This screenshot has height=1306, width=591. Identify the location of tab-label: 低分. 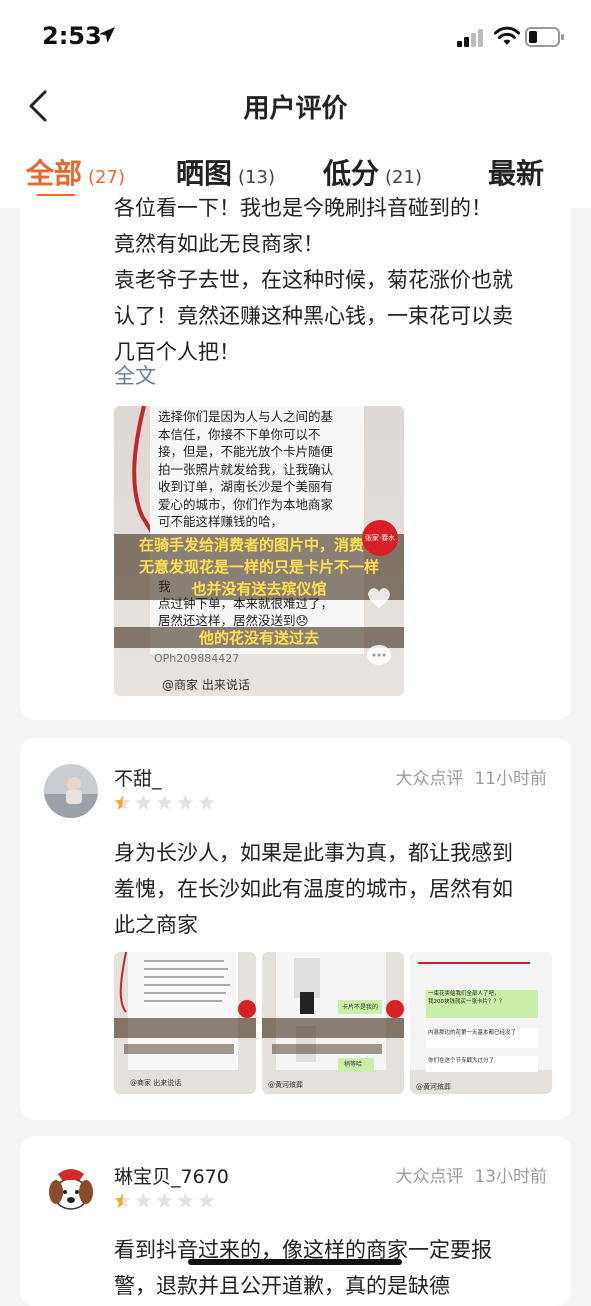
(351, 173).